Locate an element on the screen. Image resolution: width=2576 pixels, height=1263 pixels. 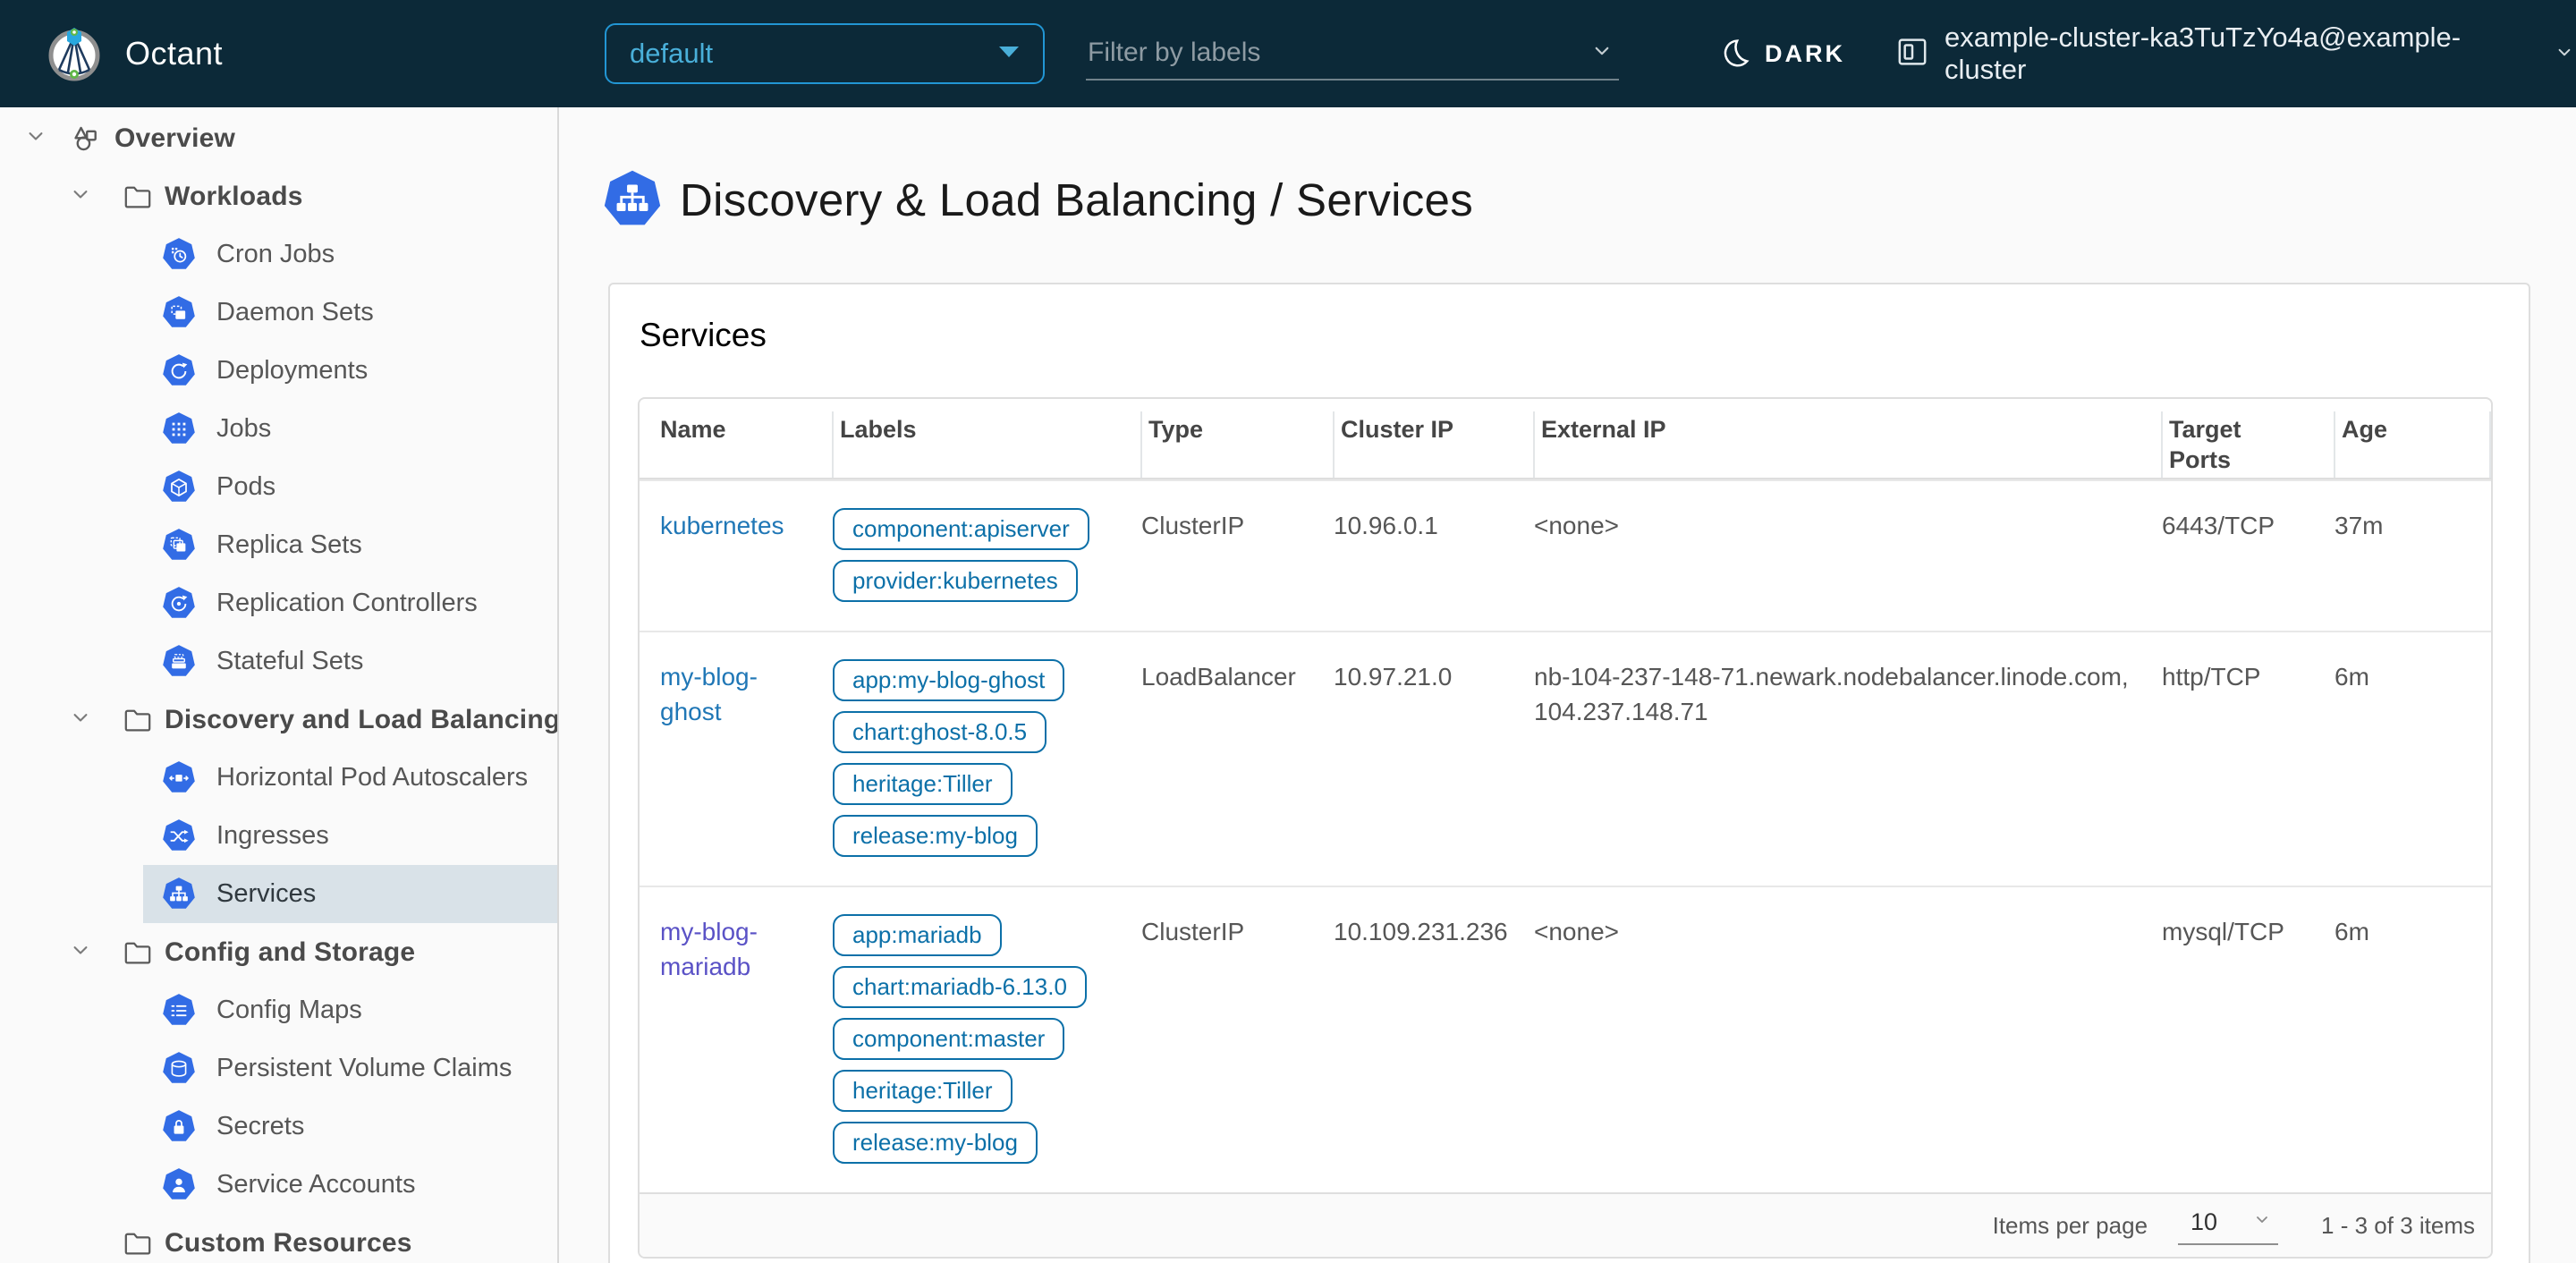
card-title: Services is located at coordinates (703, 335).